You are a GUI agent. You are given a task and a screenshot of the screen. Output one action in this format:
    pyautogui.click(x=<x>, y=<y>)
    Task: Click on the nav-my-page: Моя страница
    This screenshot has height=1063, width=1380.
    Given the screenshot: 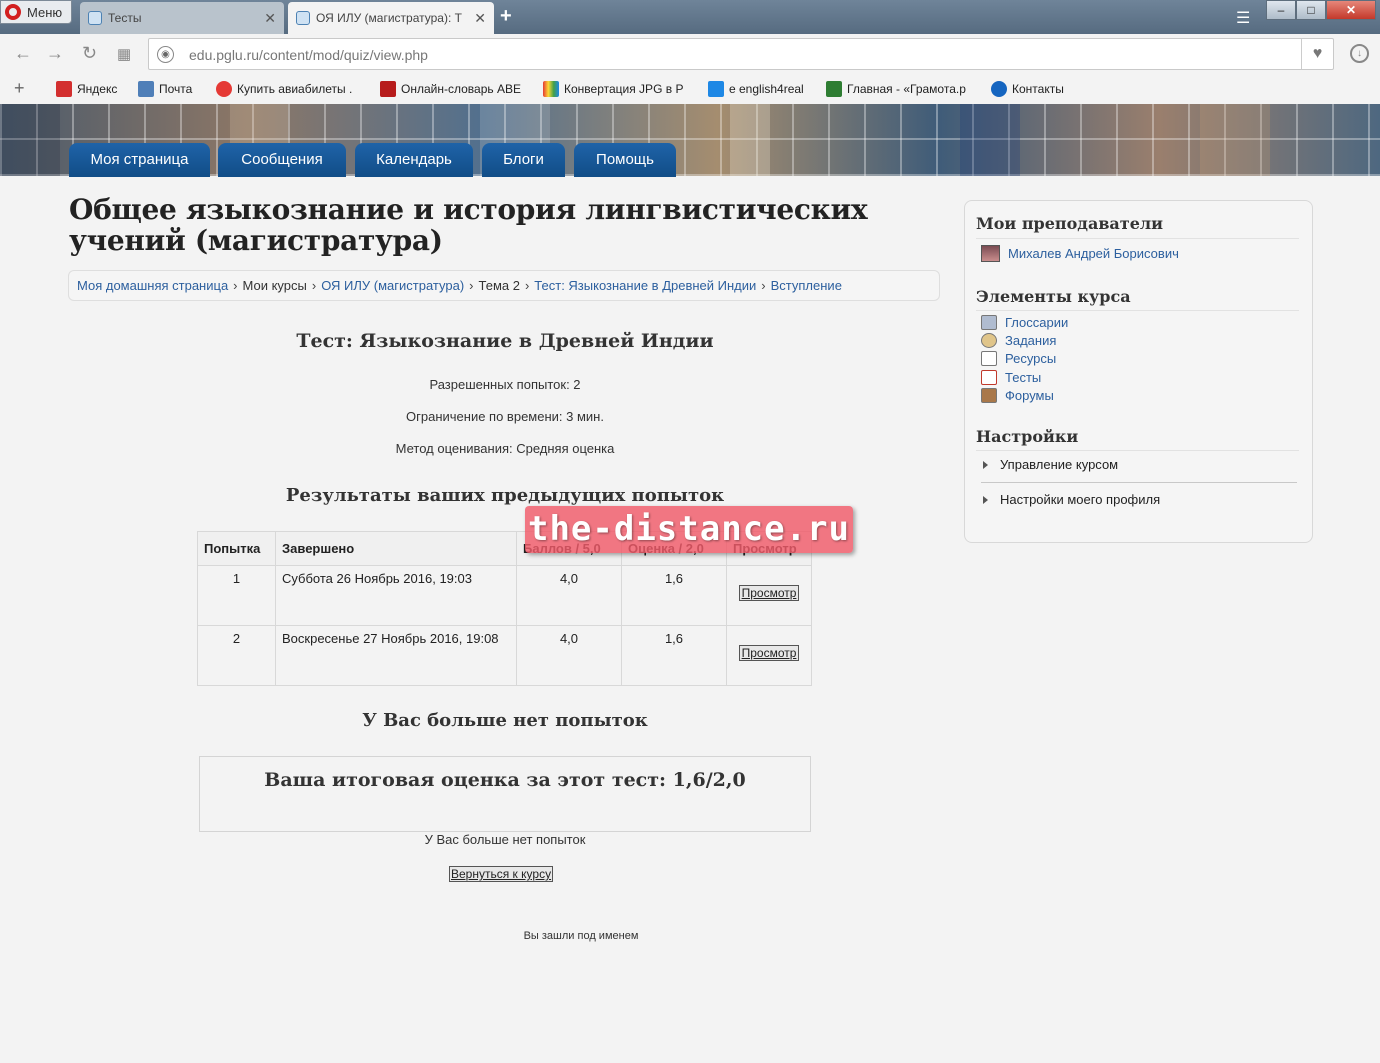 What is the action you would take?
    pyautogui.click(x=139, y=160)
    